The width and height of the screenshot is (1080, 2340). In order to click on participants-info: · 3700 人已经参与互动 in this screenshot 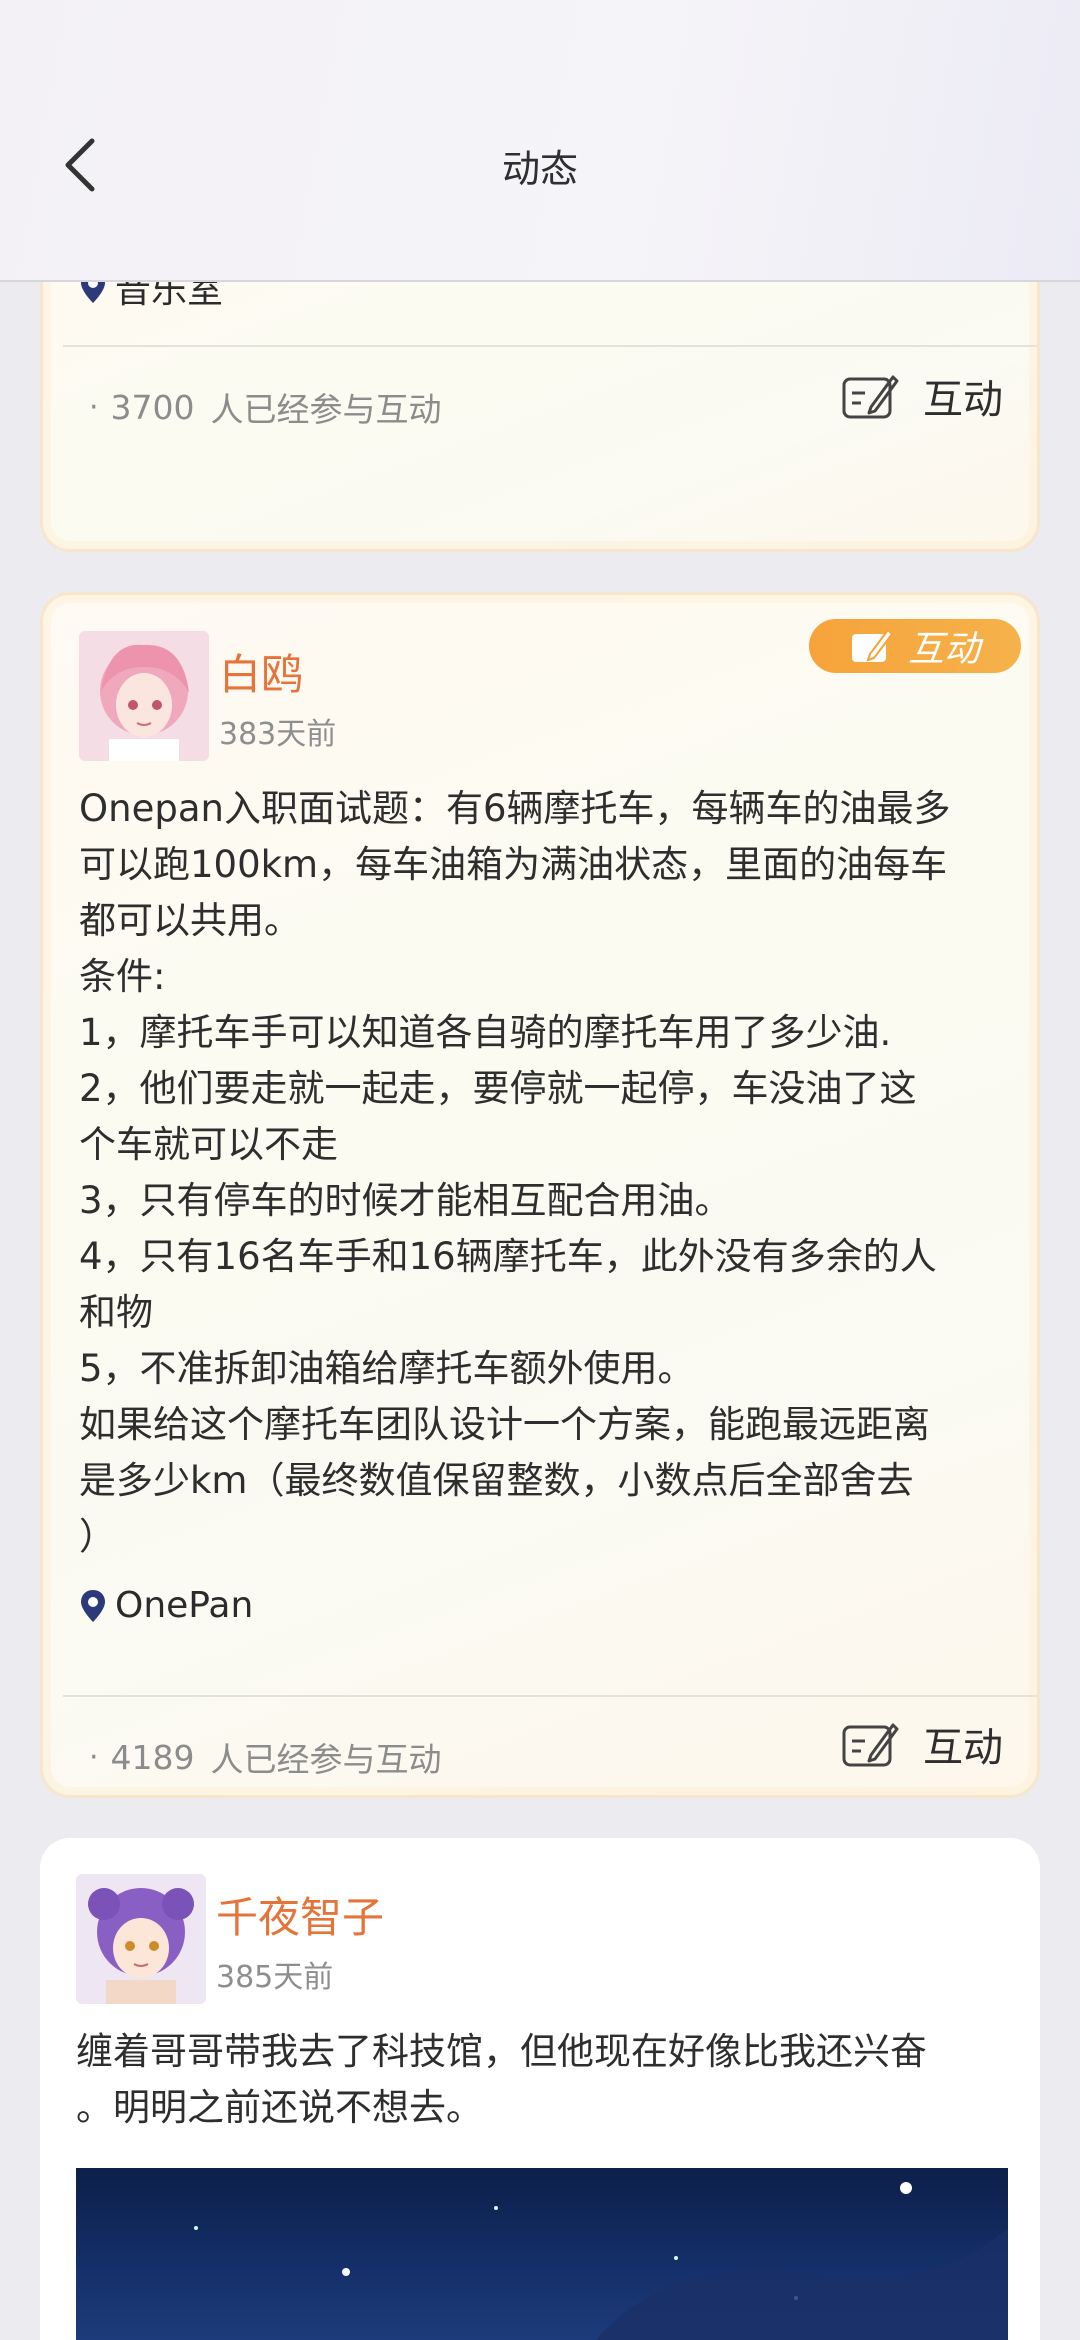, I will do `click(265, 407)`.